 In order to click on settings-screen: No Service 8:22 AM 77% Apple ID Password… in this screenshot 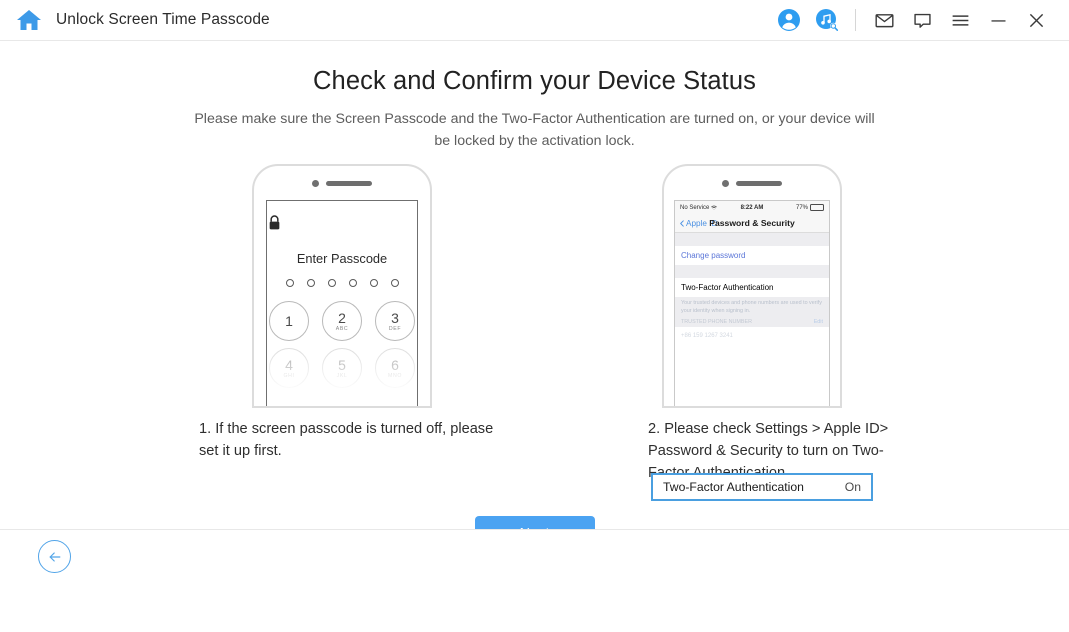, I will do `click(752, 303)`.